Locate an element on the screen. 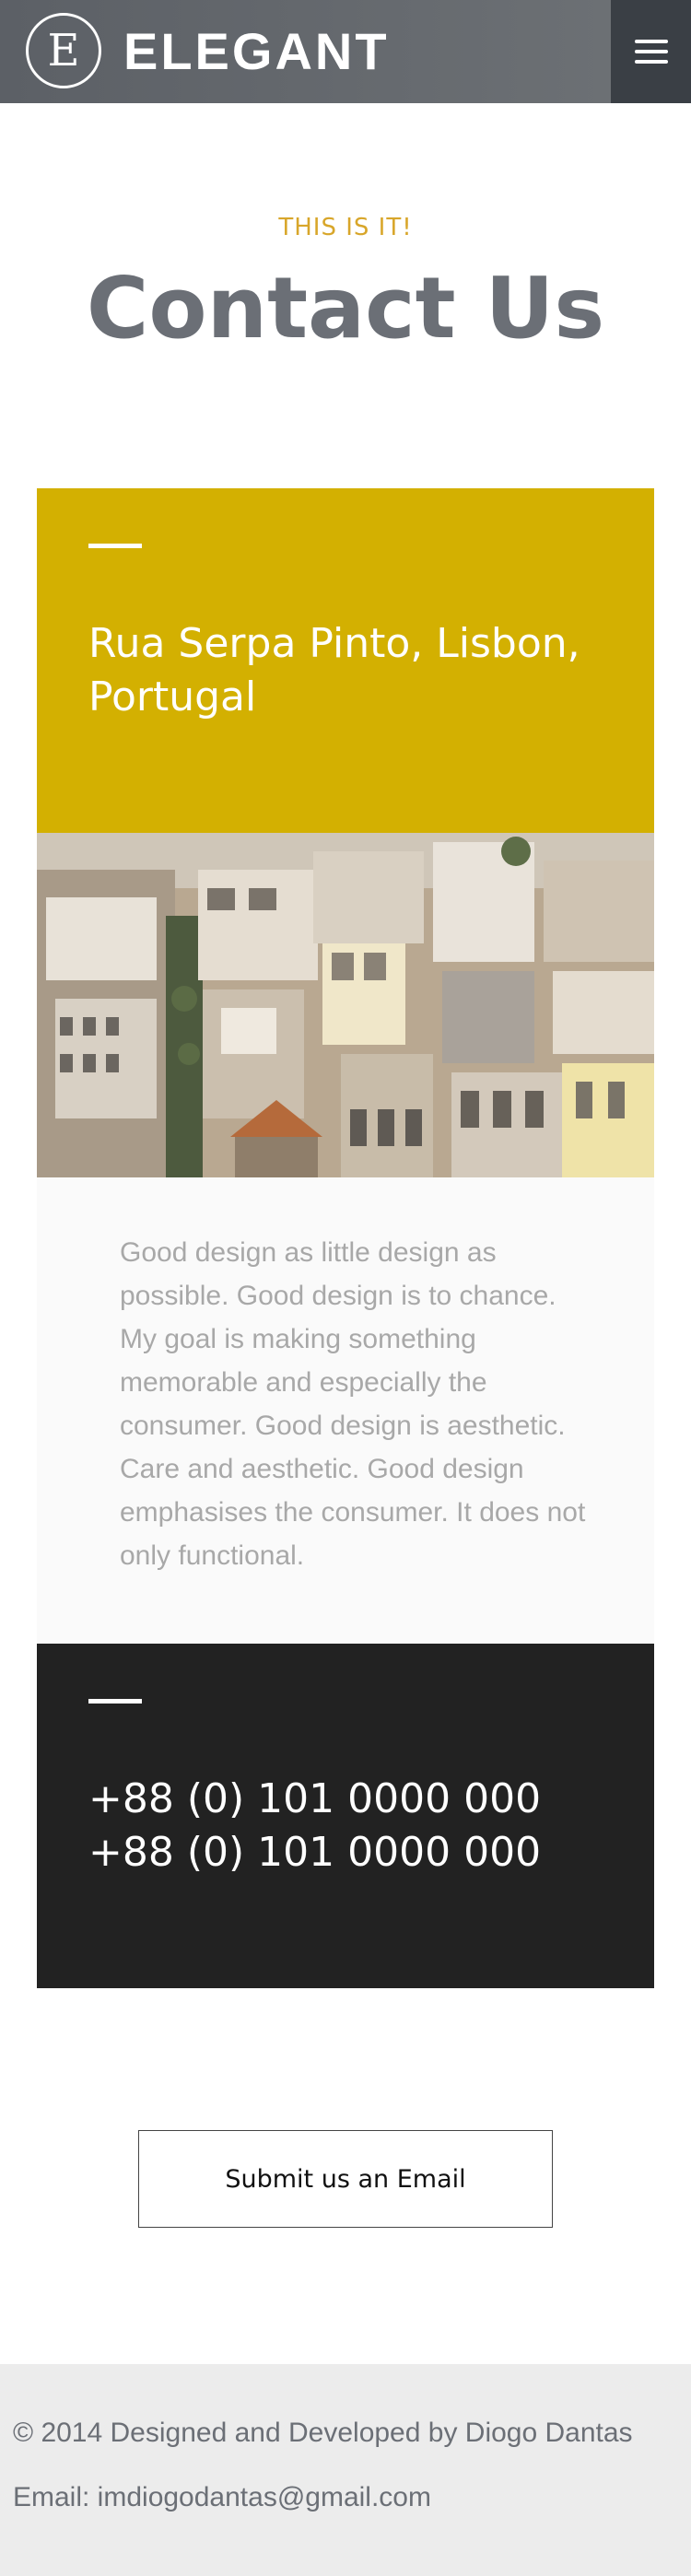  footer-email: Email: imdiogodantas@gmail.com is located at coordinates (222, 2497).